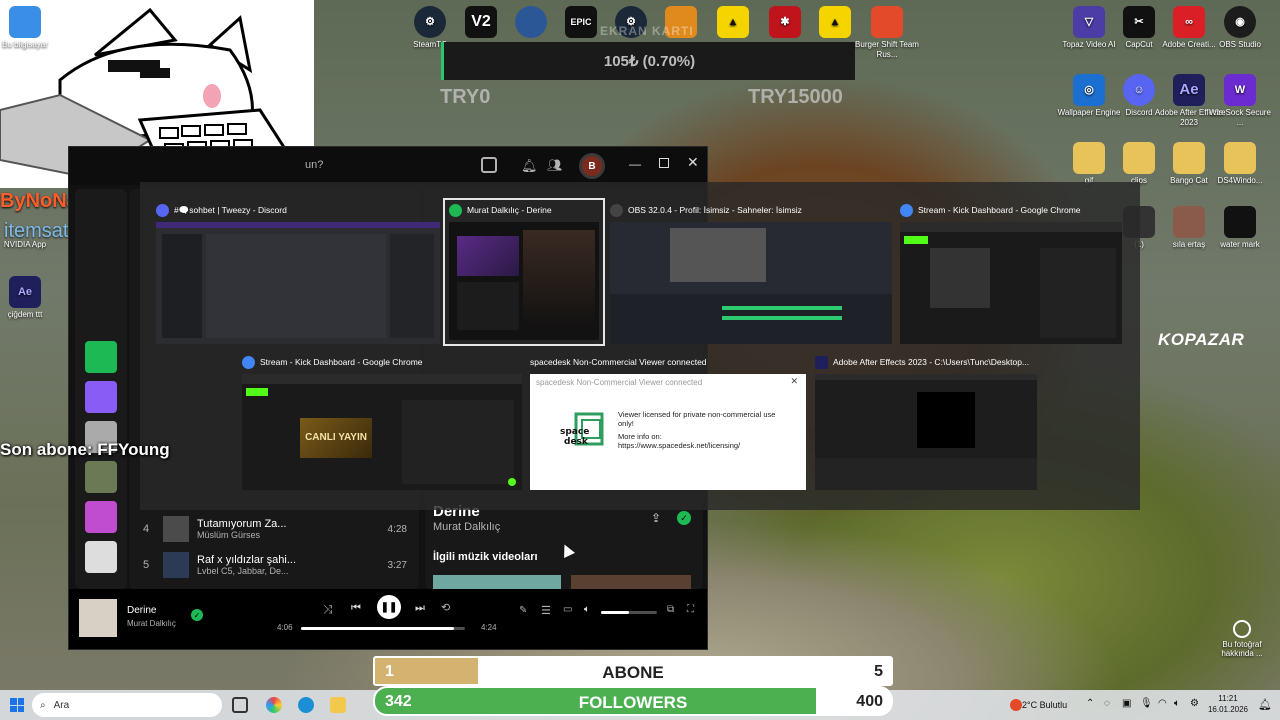  I want to click on previous-icon: ⏮︎, so click(356, 608).